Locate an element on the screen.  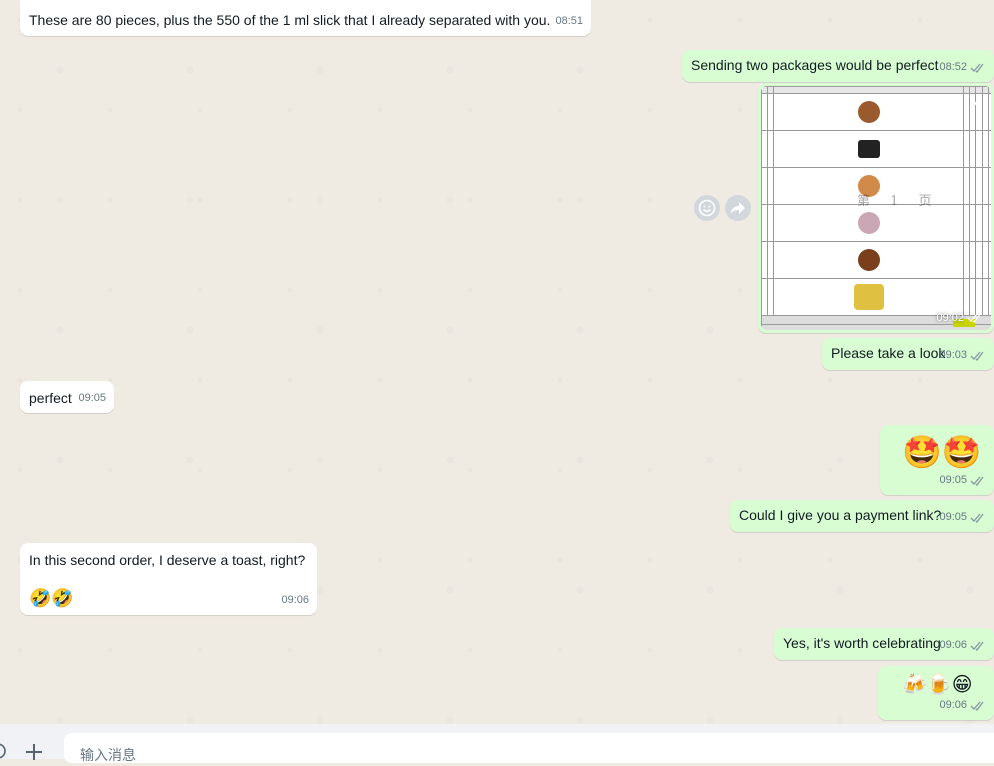
page-watermark: 第 1 页 is located at coordinates (898, 201).